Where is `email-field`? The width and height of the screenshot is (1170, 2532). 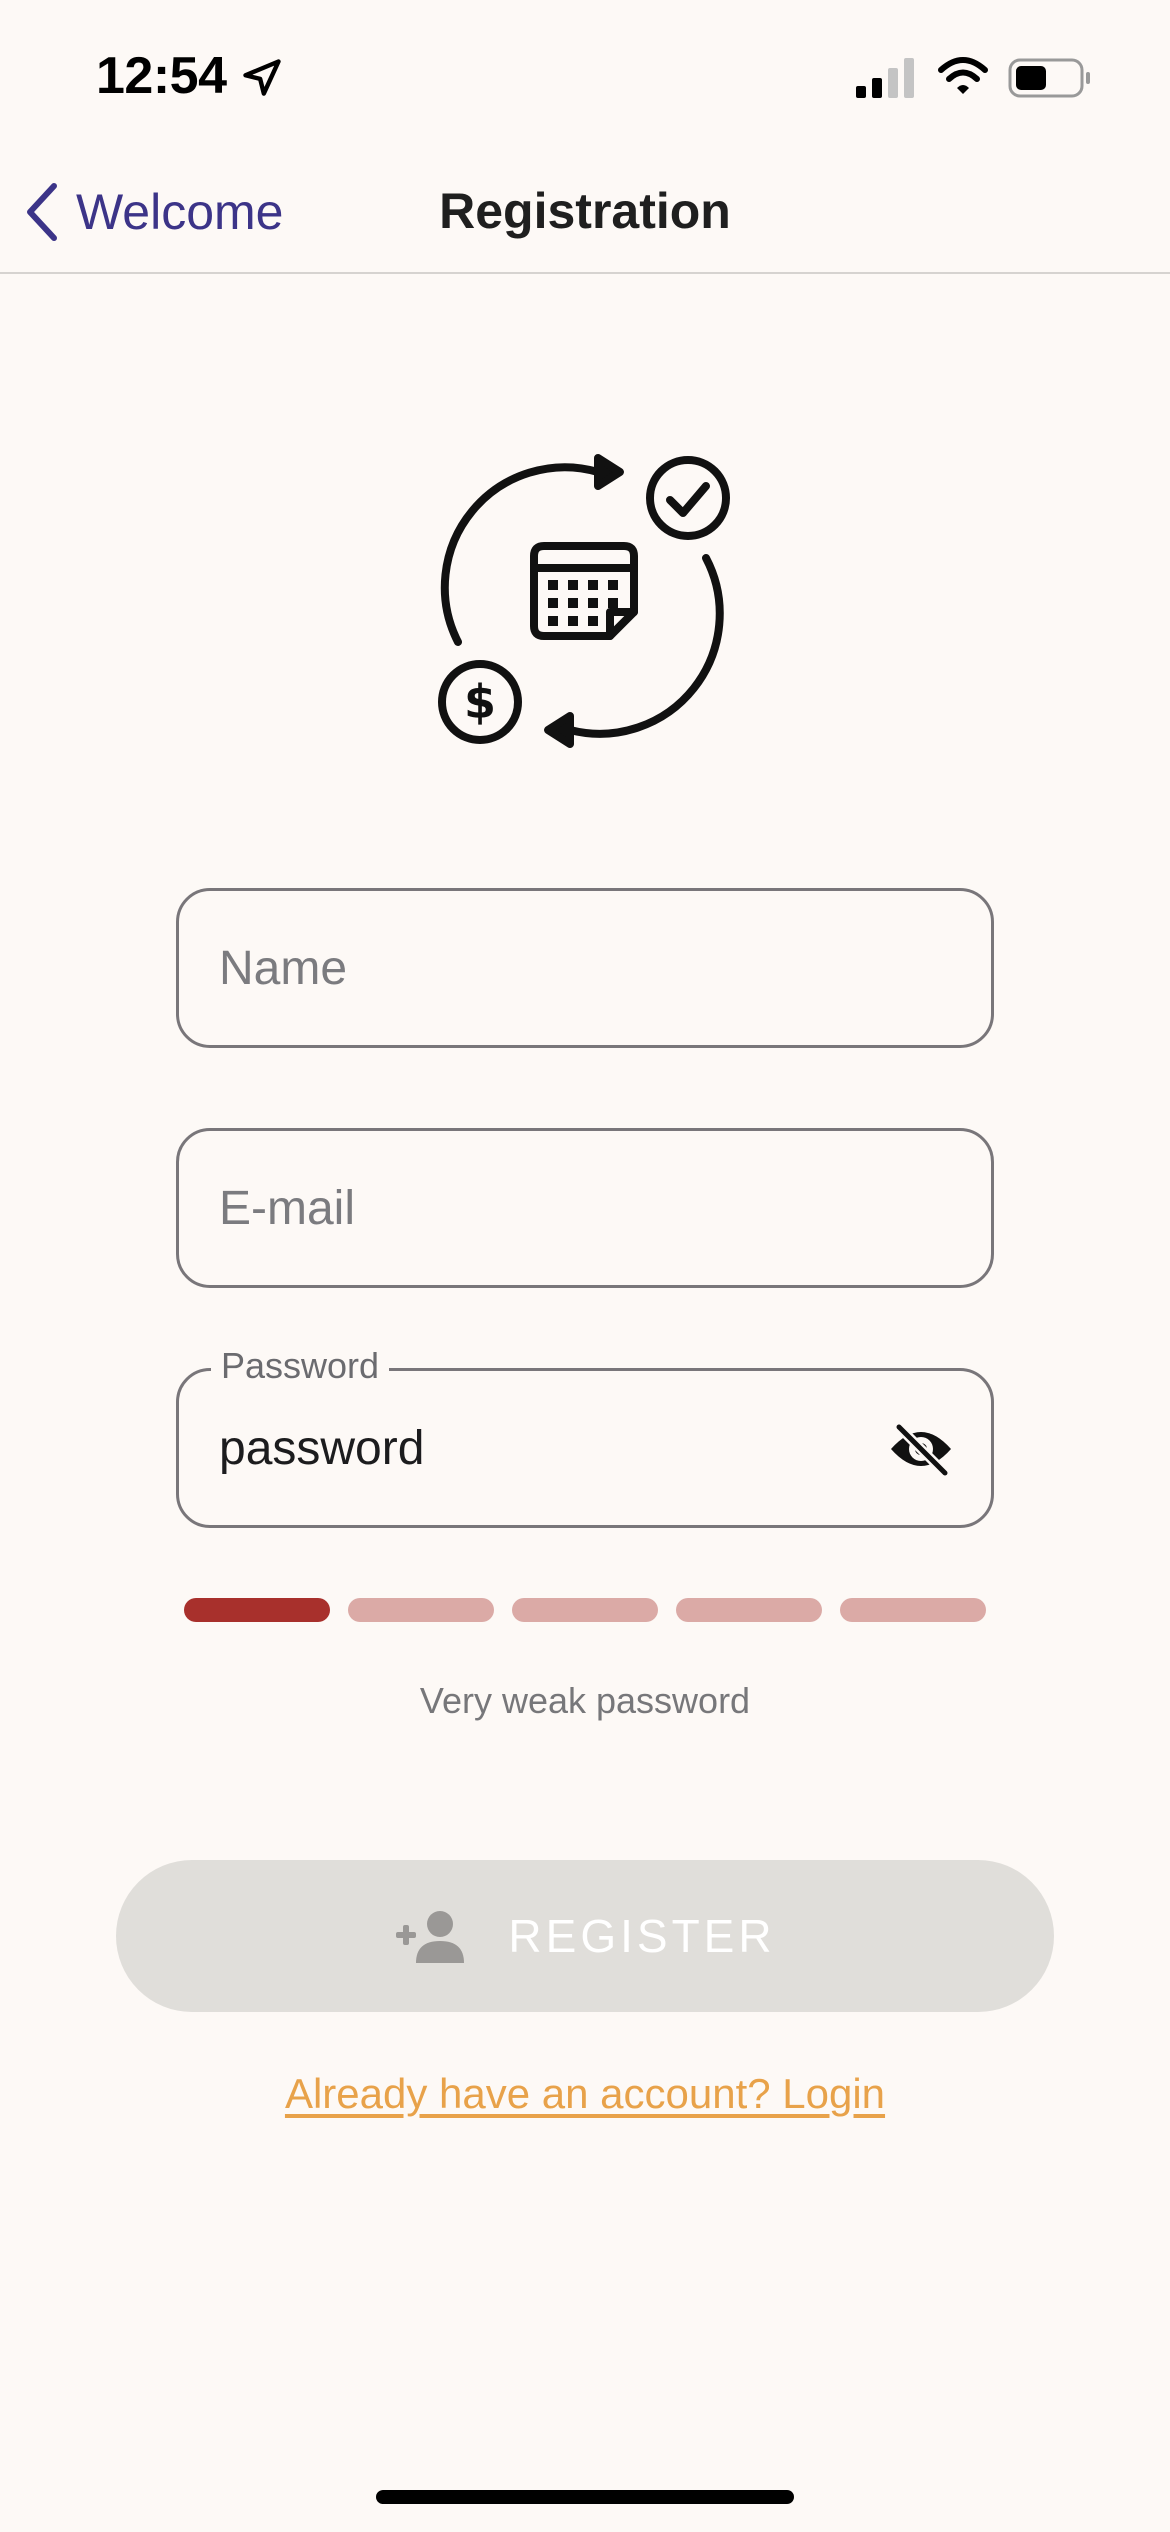
email-field is located at coordinates (585, 1208).